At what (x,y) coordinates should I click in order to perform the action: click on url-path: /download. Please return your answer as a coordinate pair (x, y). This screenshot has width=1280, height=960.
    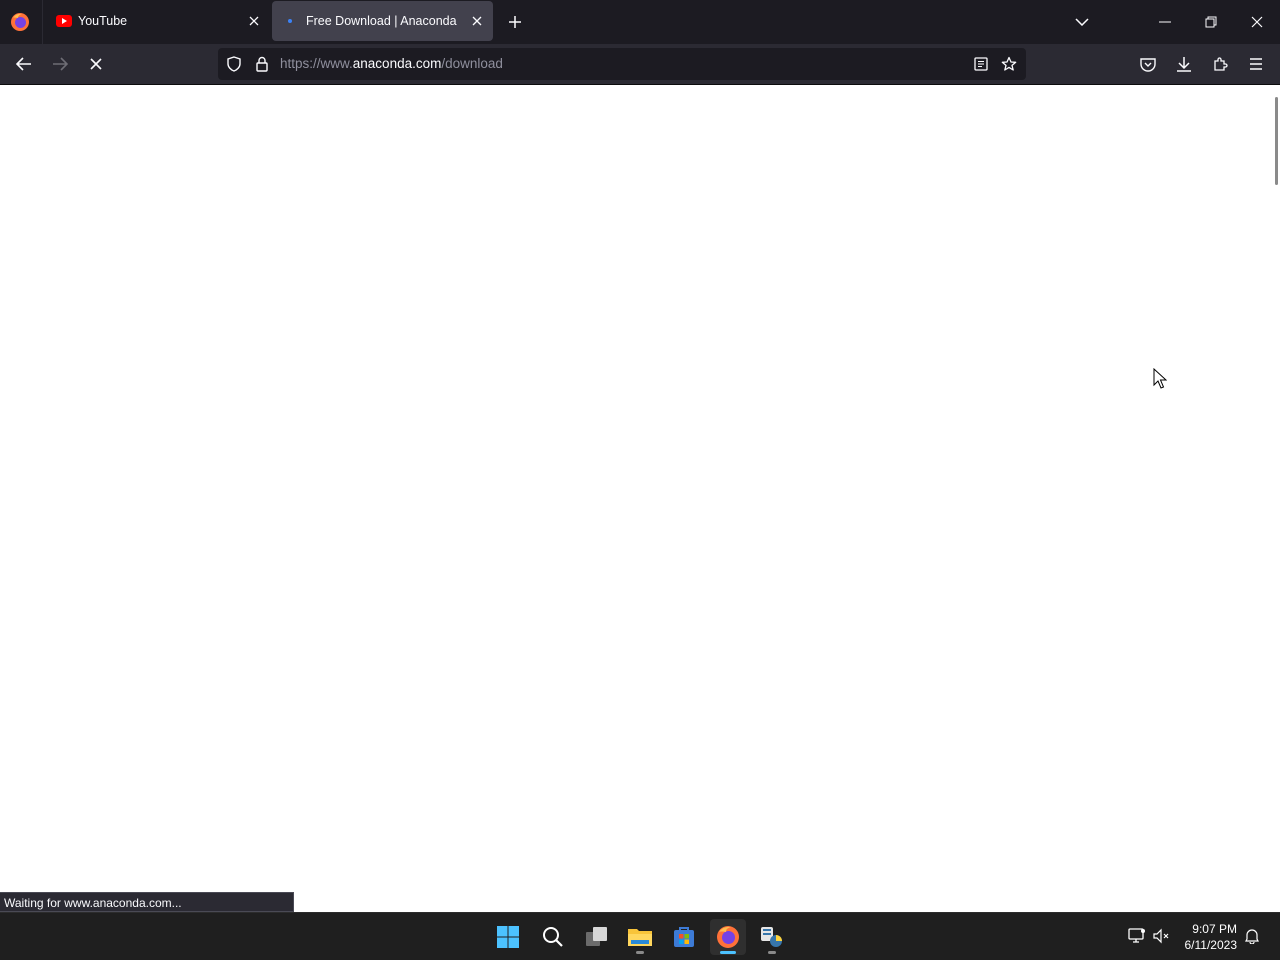
    Looking at the image, I should click on (472, 63).